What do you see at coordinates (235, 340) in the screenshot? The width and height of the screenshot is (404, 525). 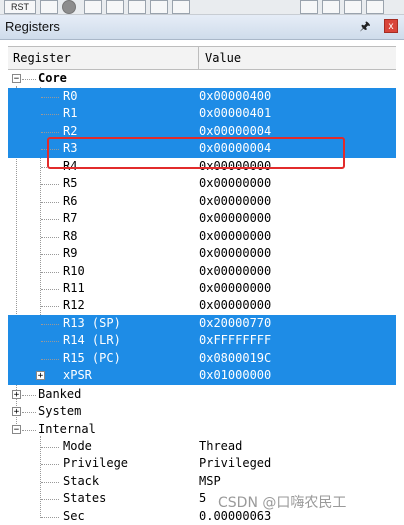 I see `register-value: 0xFFFFFFFF` at bounding box center [235, 340].